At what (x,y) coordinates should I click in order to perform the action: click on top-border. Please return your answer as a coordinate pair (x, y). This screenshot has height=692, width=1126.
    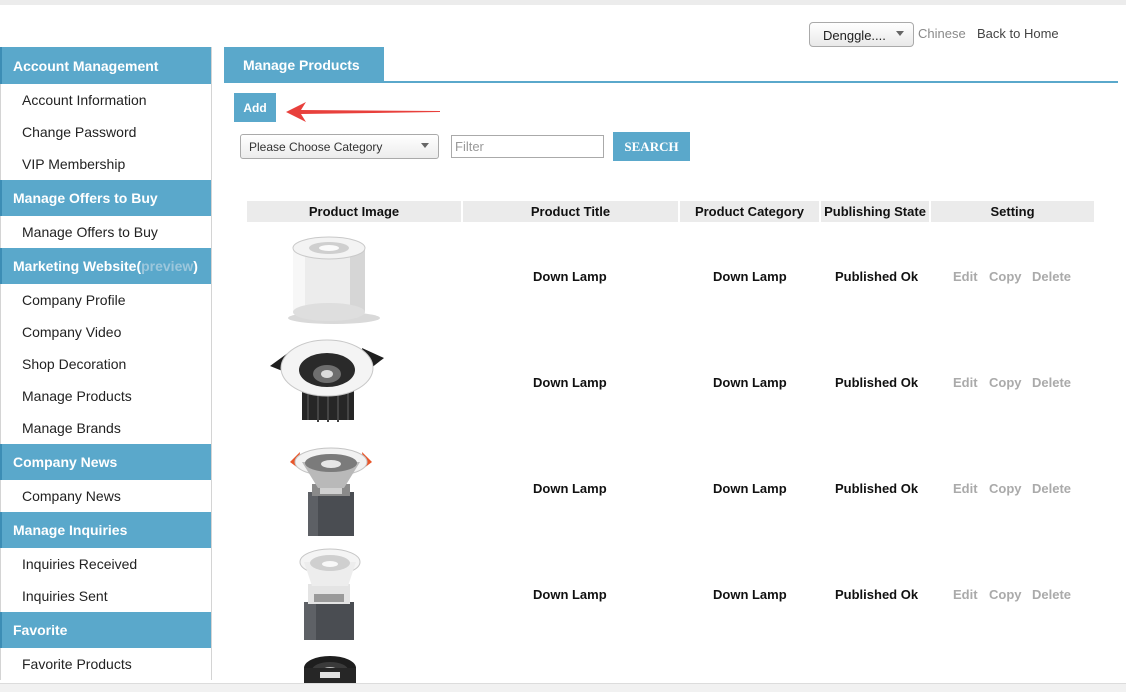
    Looking at the image, I should click on (563, 2).